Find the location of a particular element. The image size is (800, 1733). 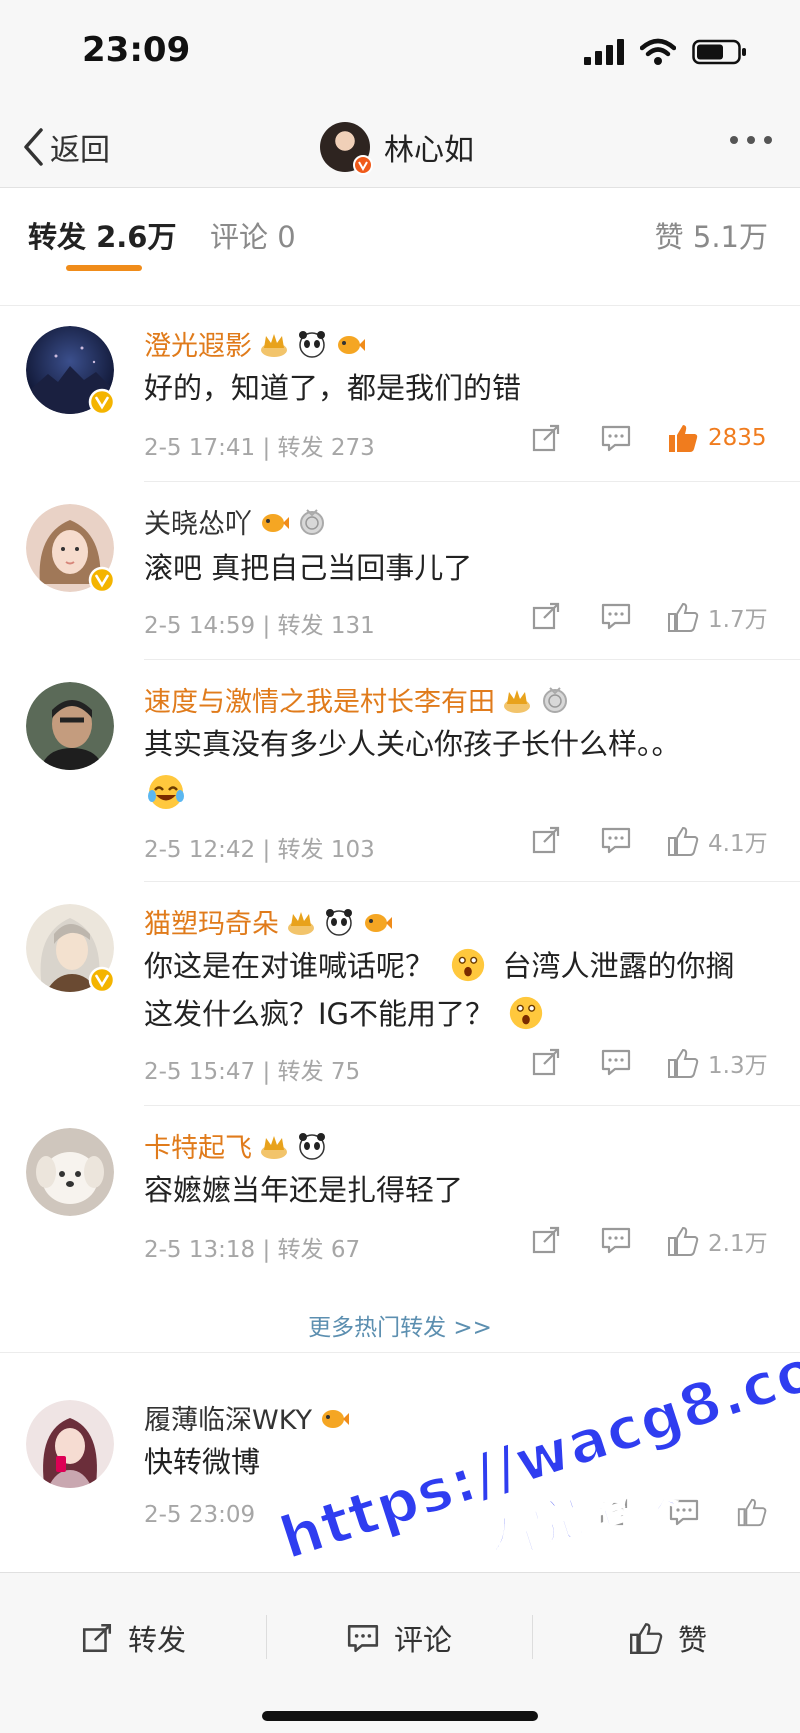

tab-bar: 转发 2.6万 评论 0 赞 5.1万 is located at coordinates (400, 231).